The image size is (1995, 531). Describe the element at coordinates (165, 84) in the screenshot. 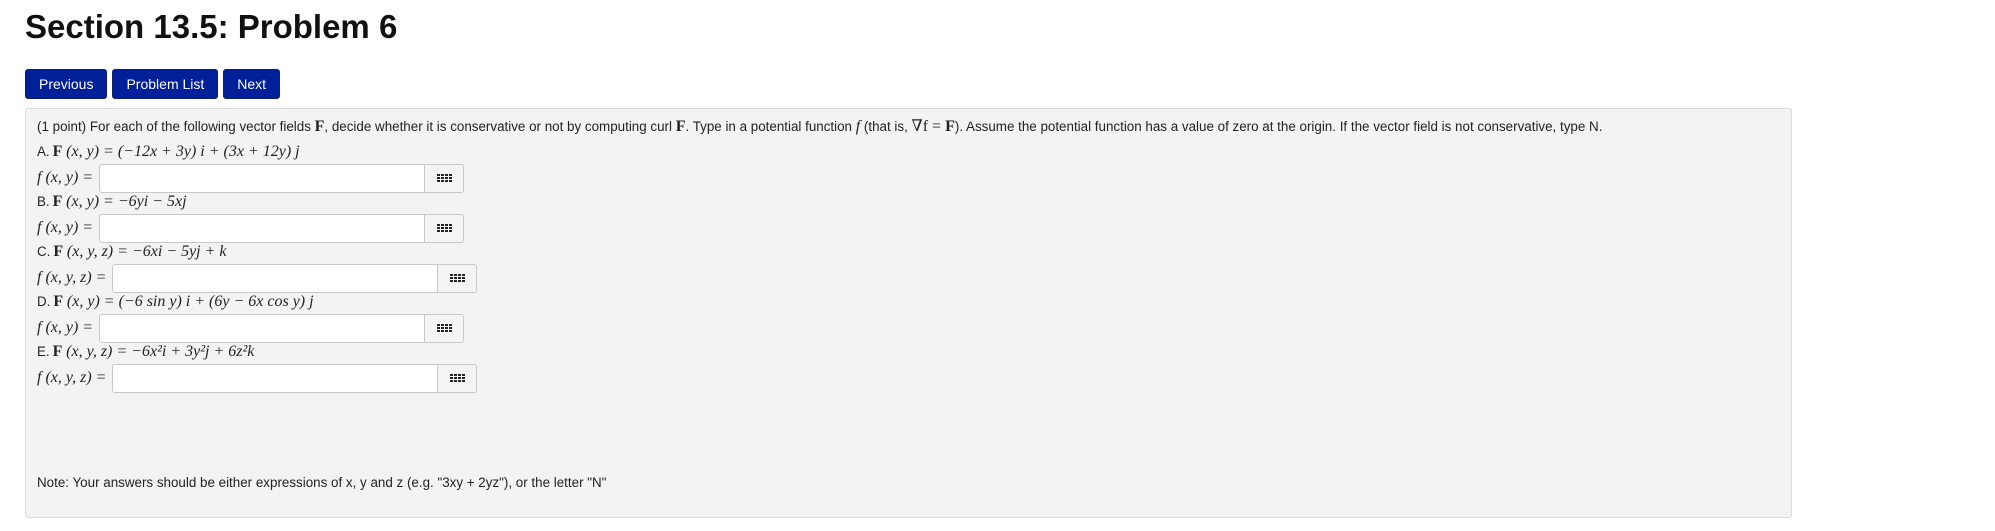

I see `problem-list-button: Problem List` at that location.